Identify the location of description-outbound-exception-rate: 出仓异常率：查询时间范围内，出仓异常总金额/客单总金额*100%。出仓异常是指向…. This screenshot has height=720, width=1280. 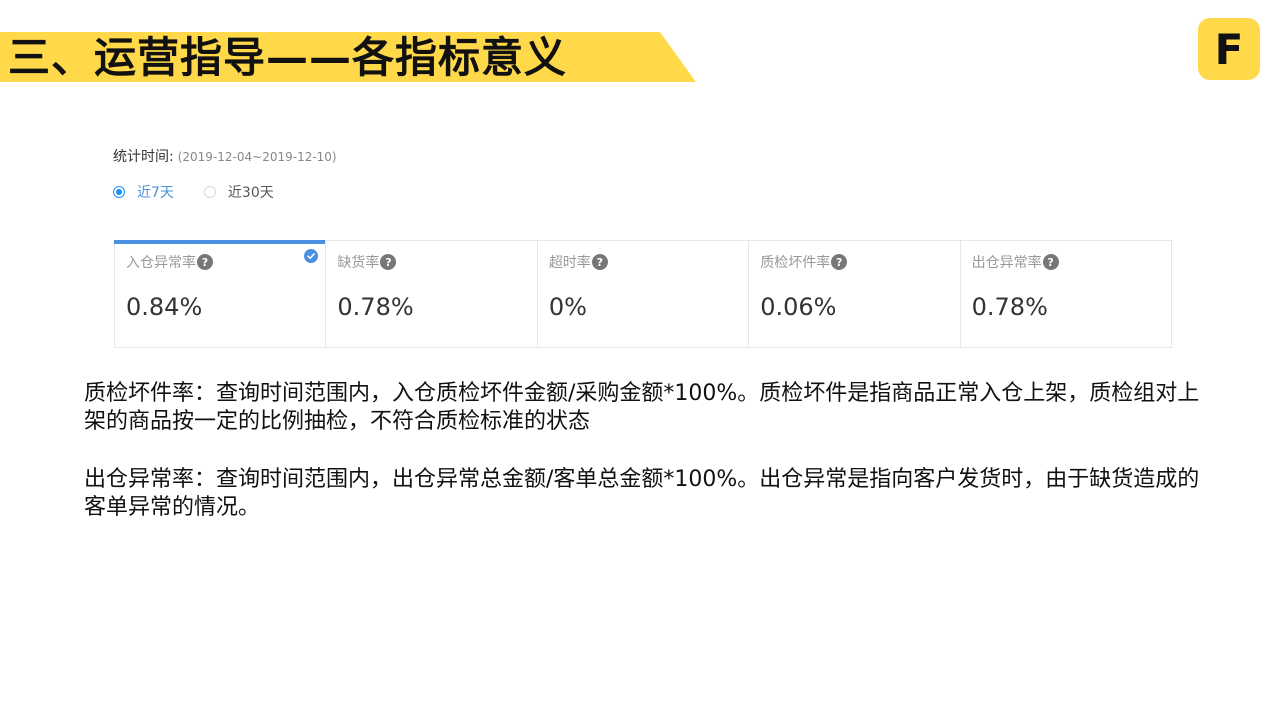
(642, 493).